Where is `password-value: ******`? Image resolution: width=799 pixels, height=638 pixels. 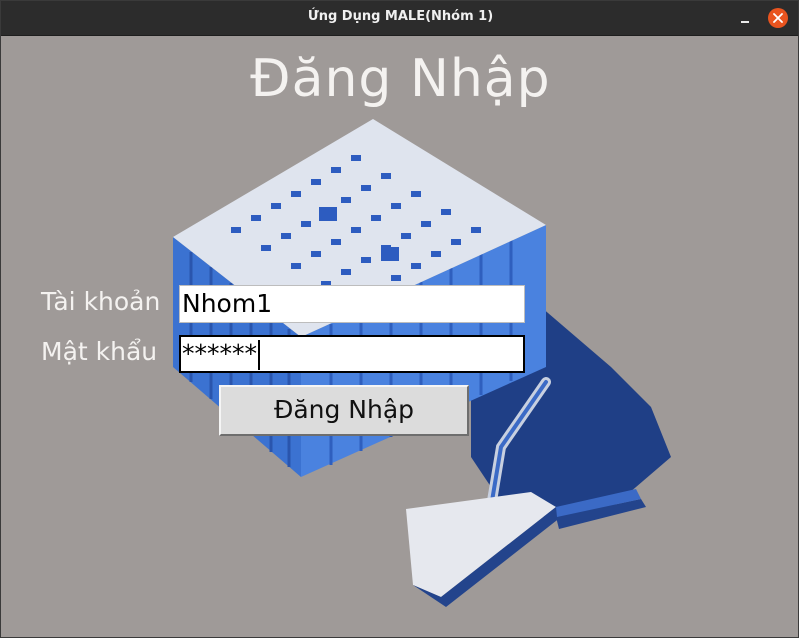
password-value: ****** is located at coordinates (219, 353).